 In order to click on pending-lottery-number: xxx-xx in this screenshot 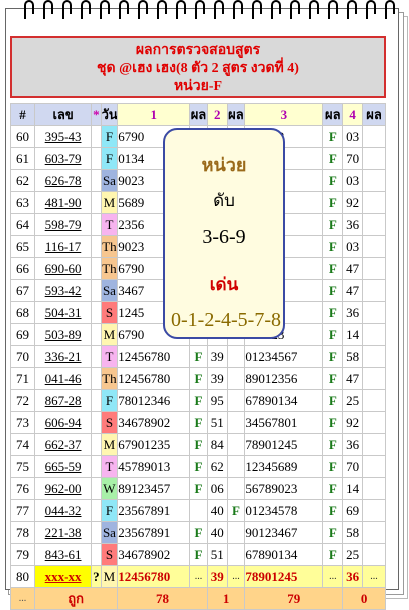, I will do `click(63, 576)`.